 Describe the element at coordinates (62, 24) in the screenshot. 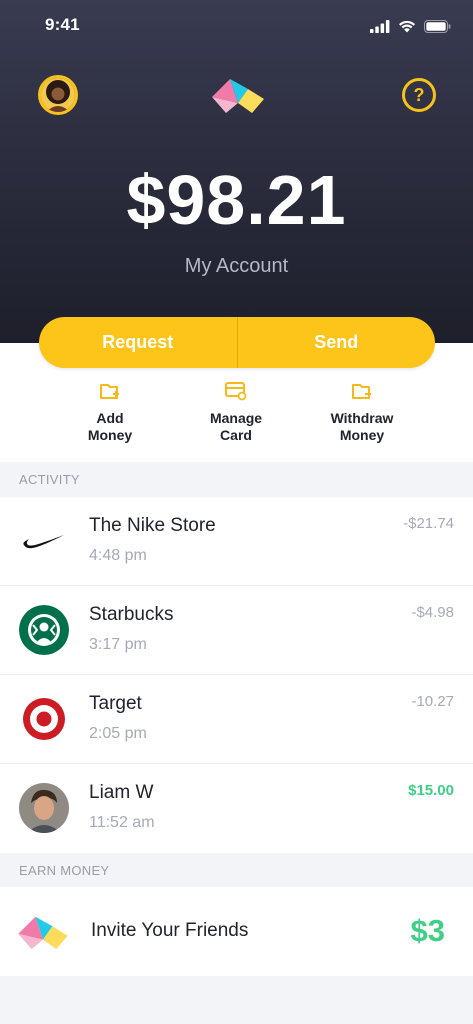

I see `status-time: 9:41` at that location.